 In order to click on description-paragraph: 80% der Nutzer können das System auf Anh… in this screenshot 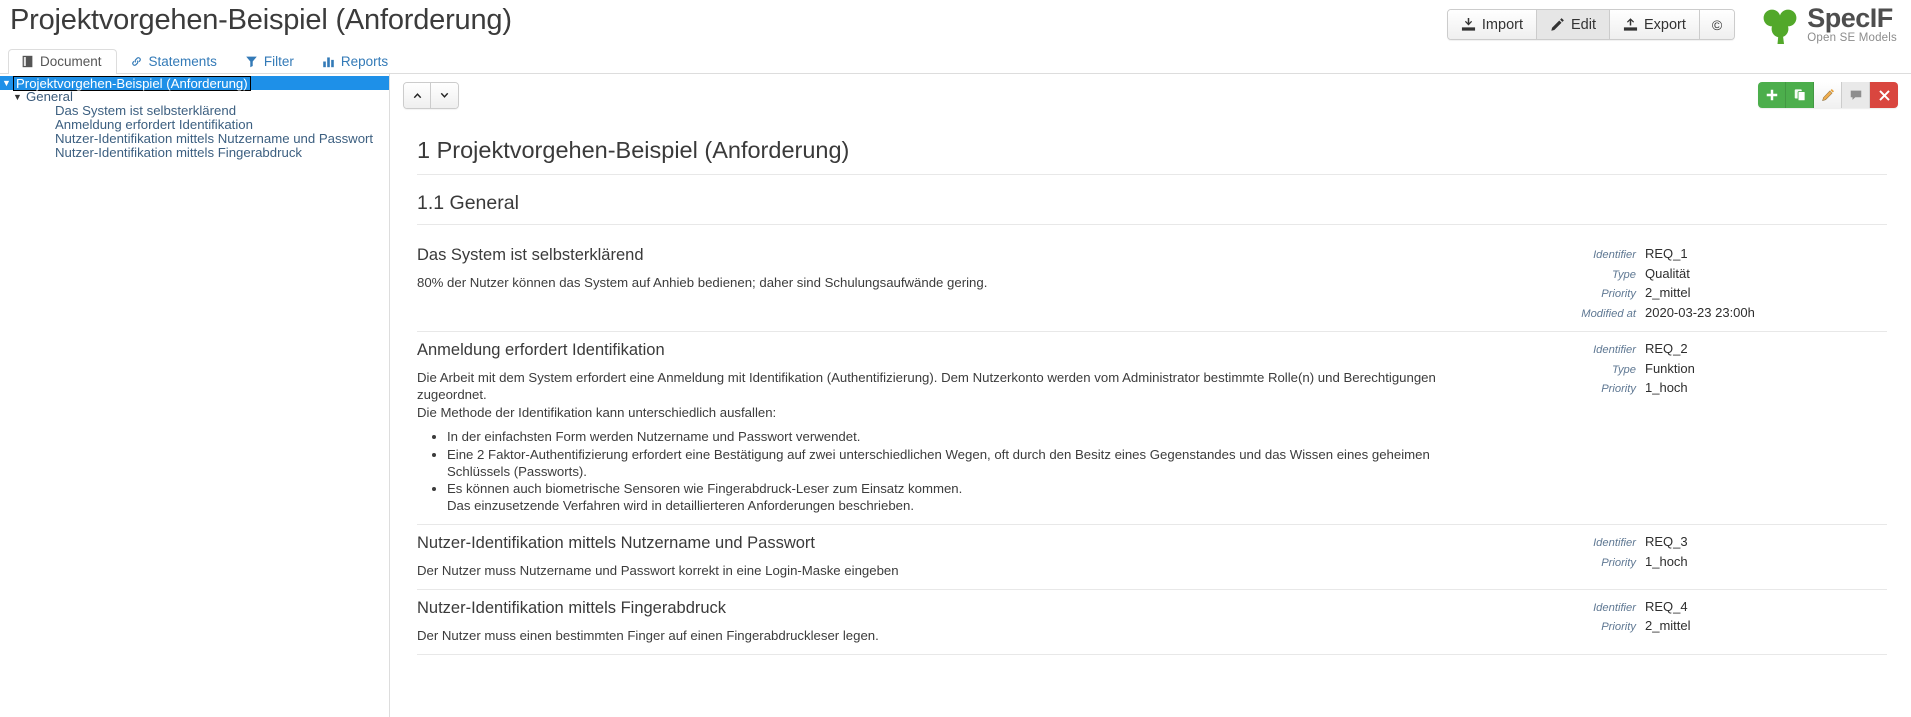, I will do `click(702, 283)`.